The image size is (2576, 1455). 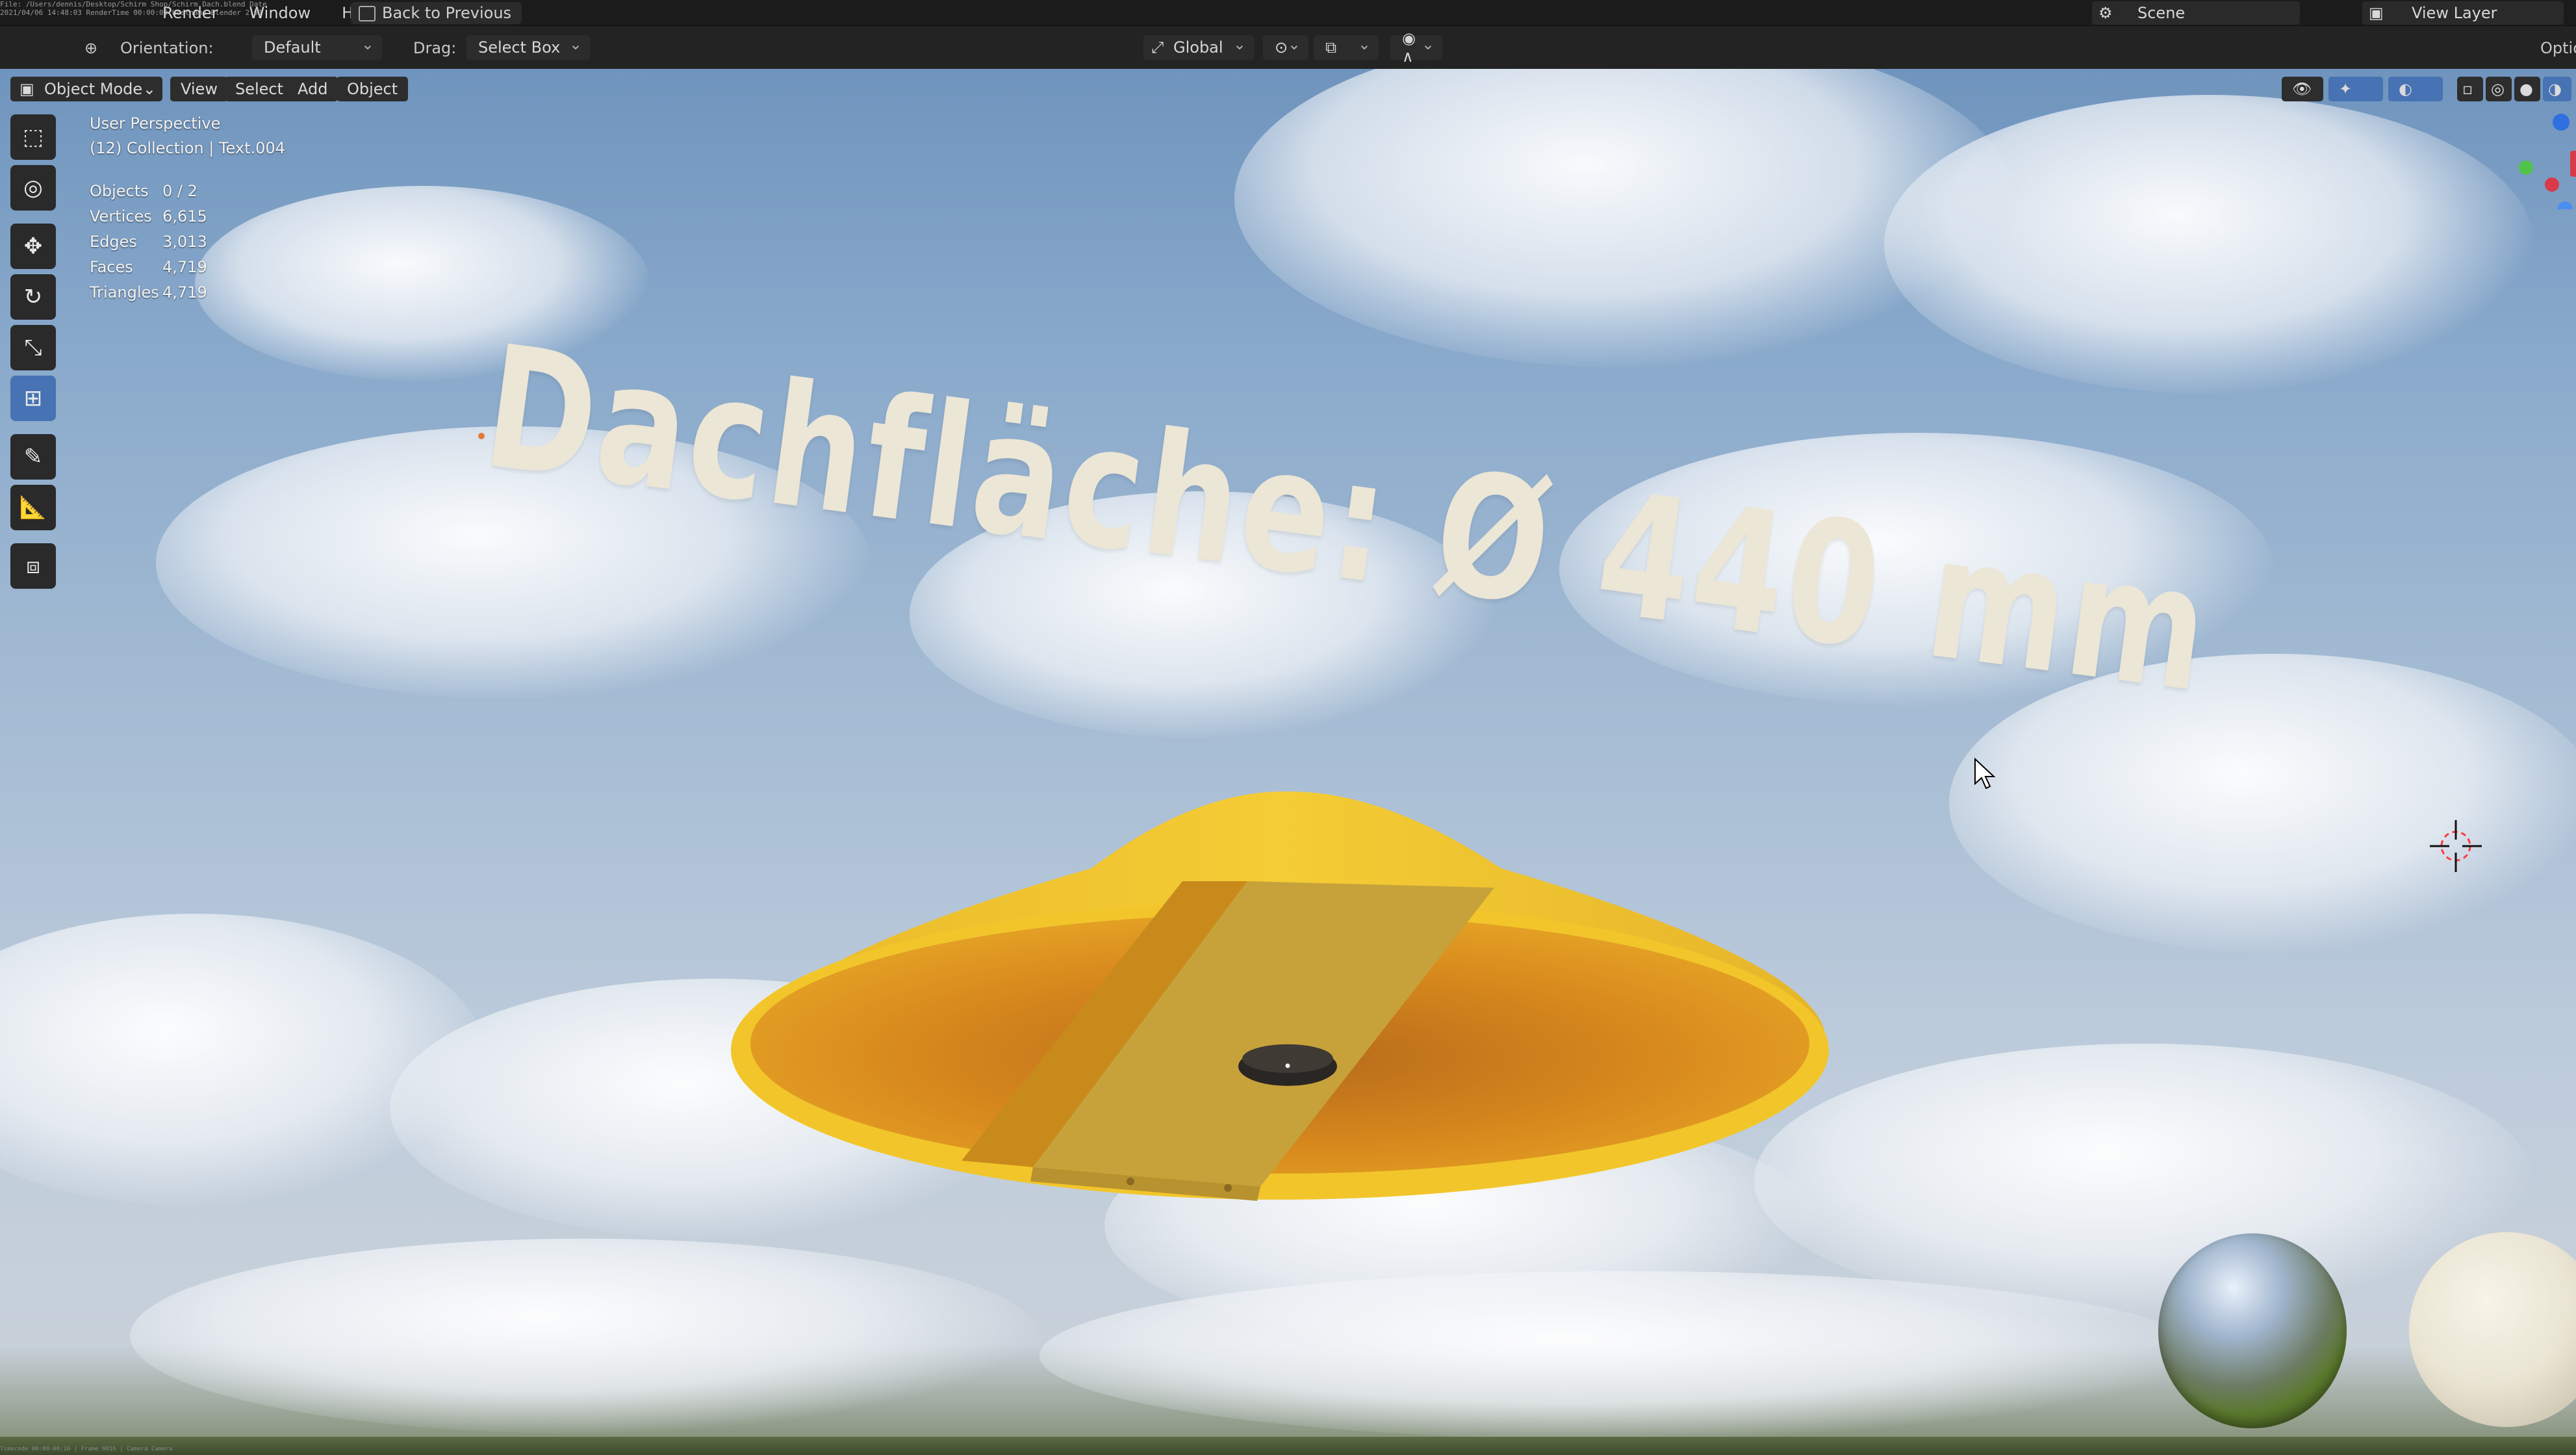 I want to click on scale-icon: ⤡, so click(x=33, y=348).